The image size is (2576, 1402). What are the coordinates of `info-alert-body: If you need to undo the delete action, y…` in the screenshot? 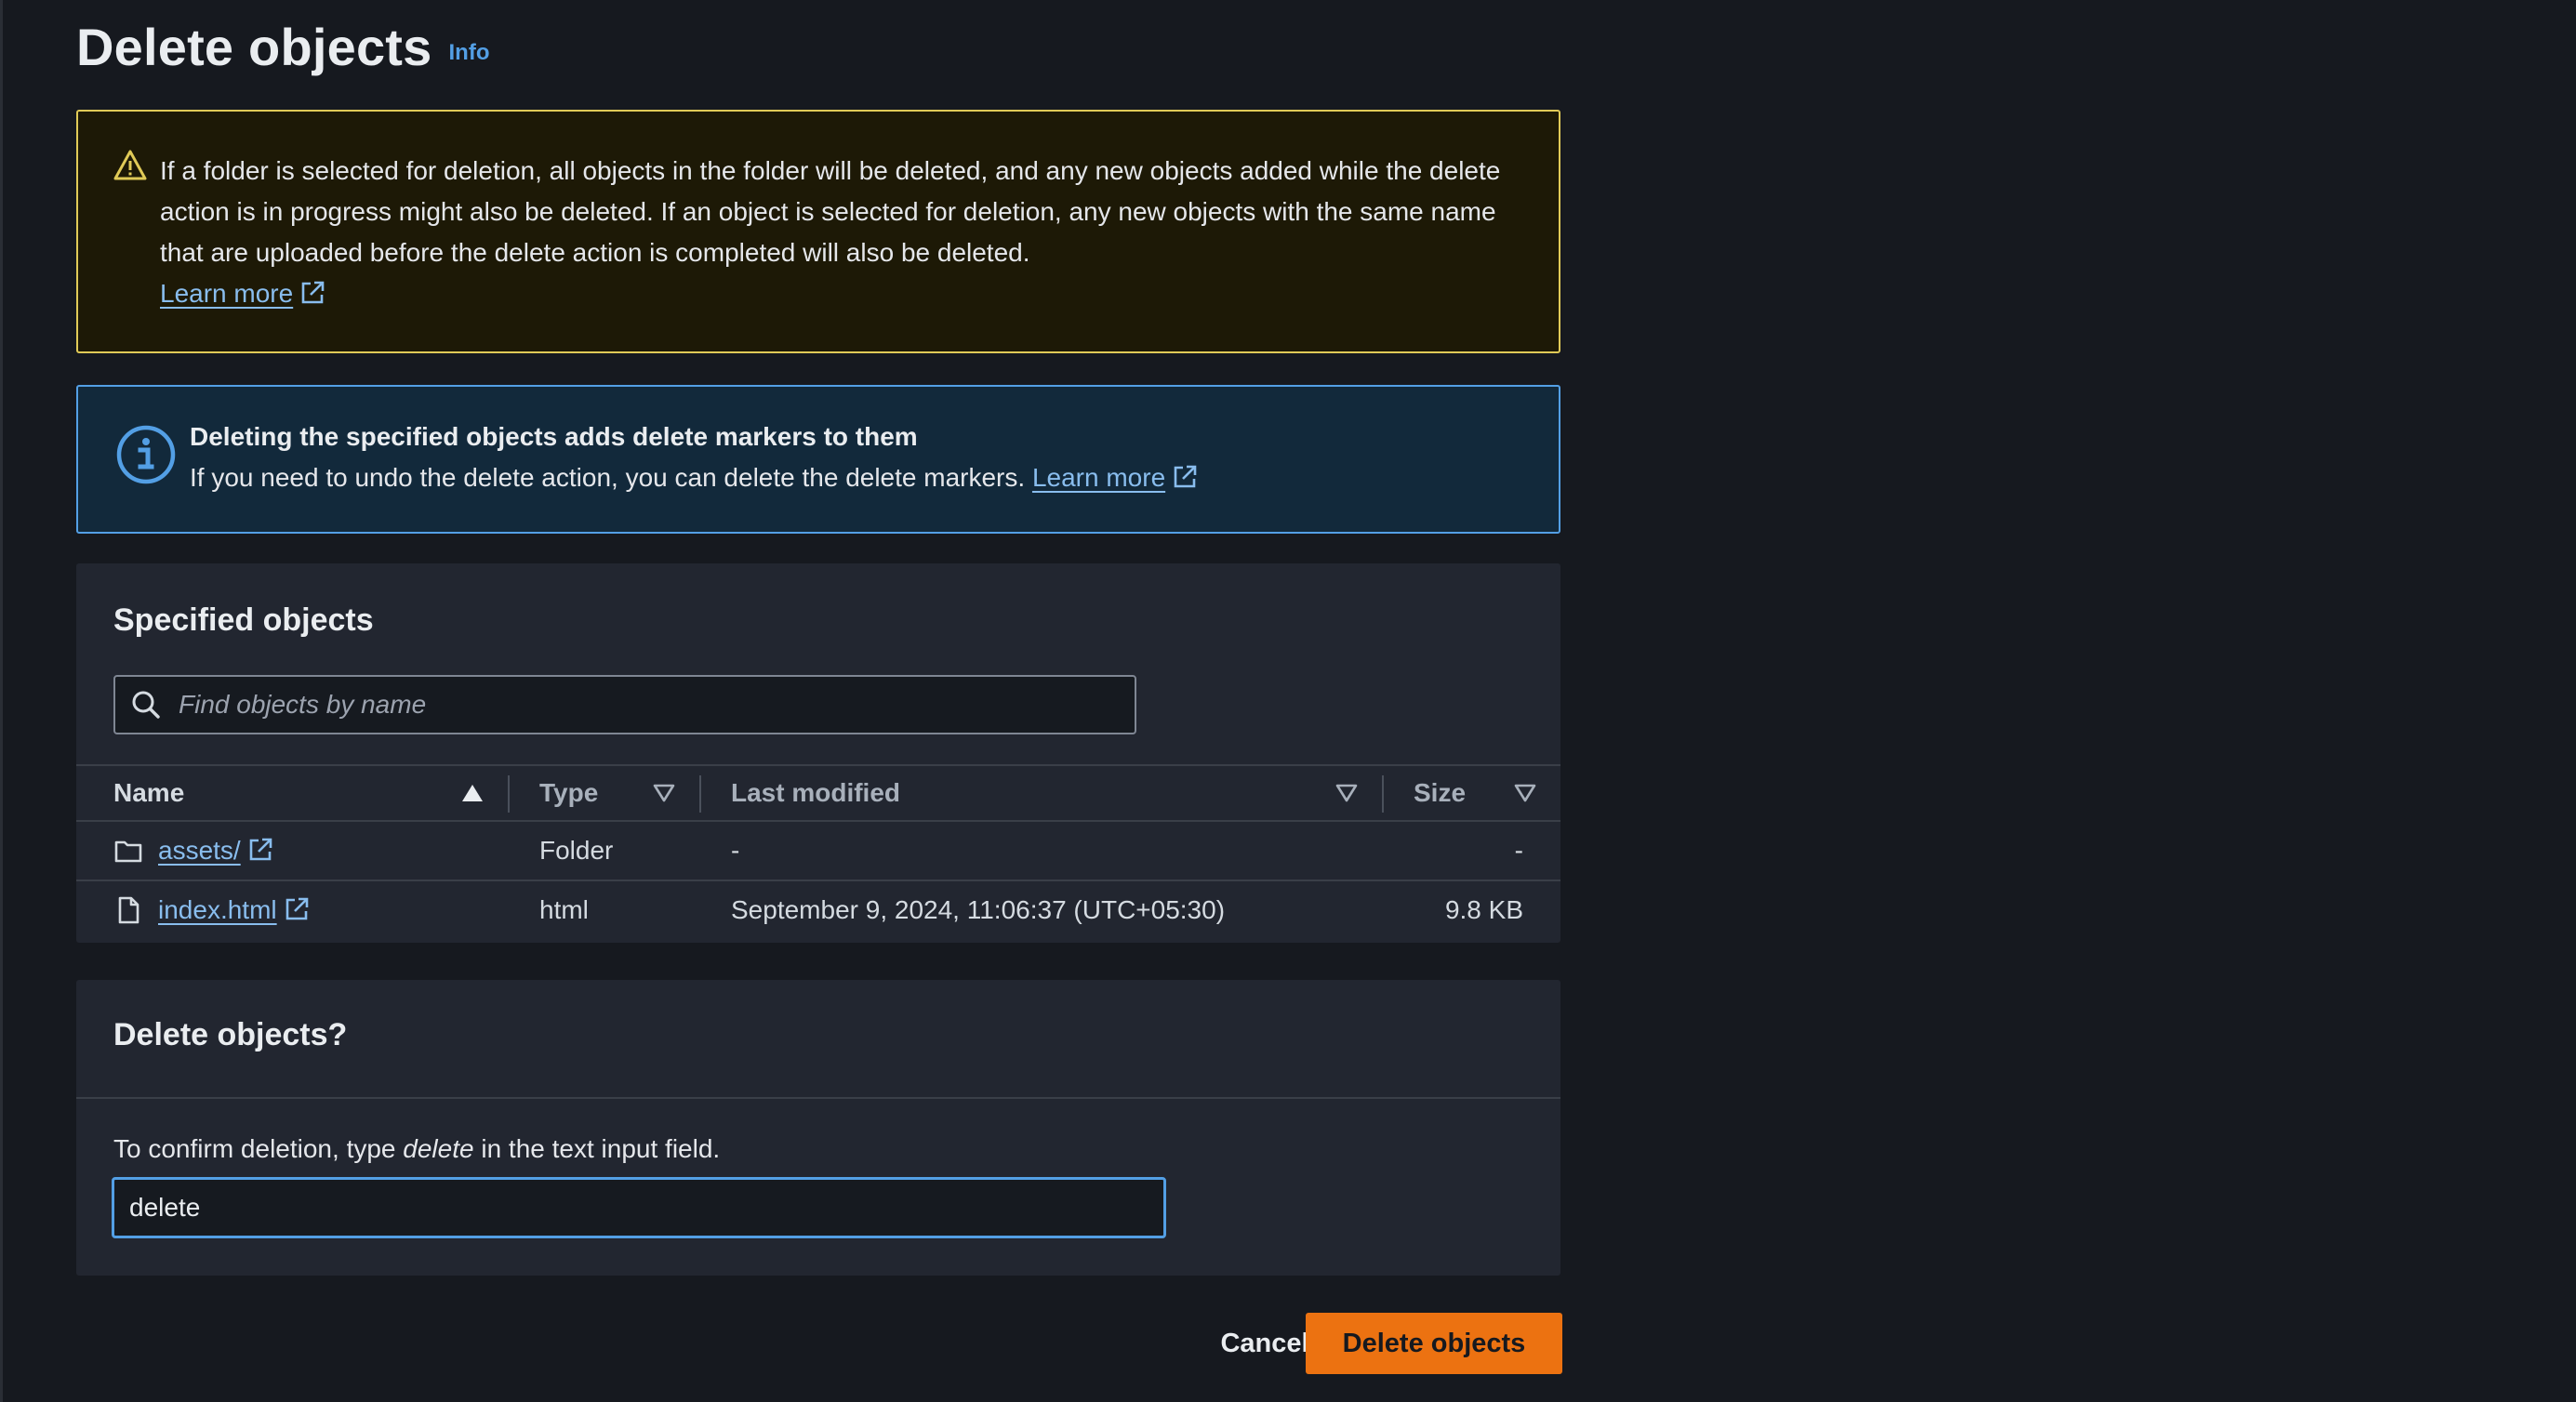 It's located at (694, 478).